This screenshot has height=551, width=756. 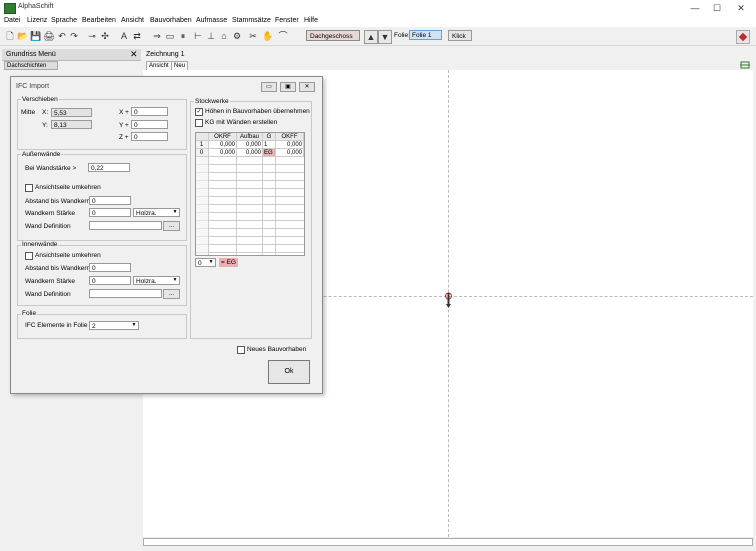 What do you see at coordinates (157, 36) in the screenshot?
I see `arrows-icon: ⇒` at bounding box center [157, 36].